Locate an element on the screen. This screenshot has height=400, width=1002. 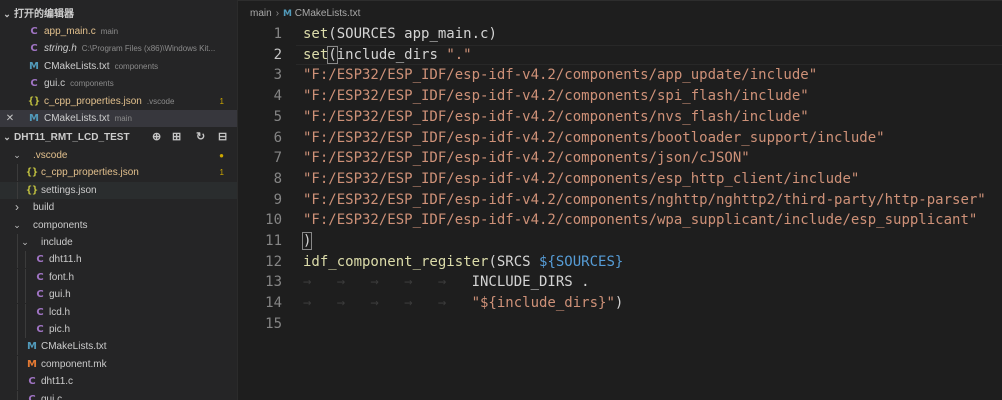
explorer-tree-item: › build is located at coordinates (118, 207).